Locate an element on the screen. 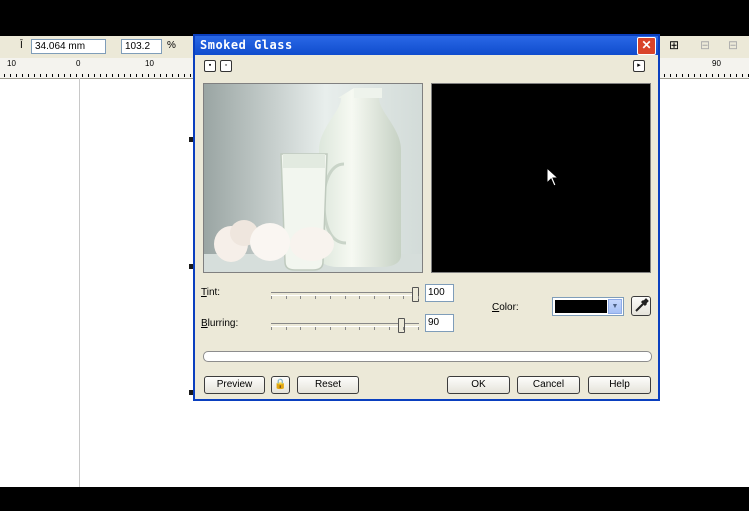 The height and width of the screenshot is (511, 749). height-icon: Ī is located at coordinates (21, 45).